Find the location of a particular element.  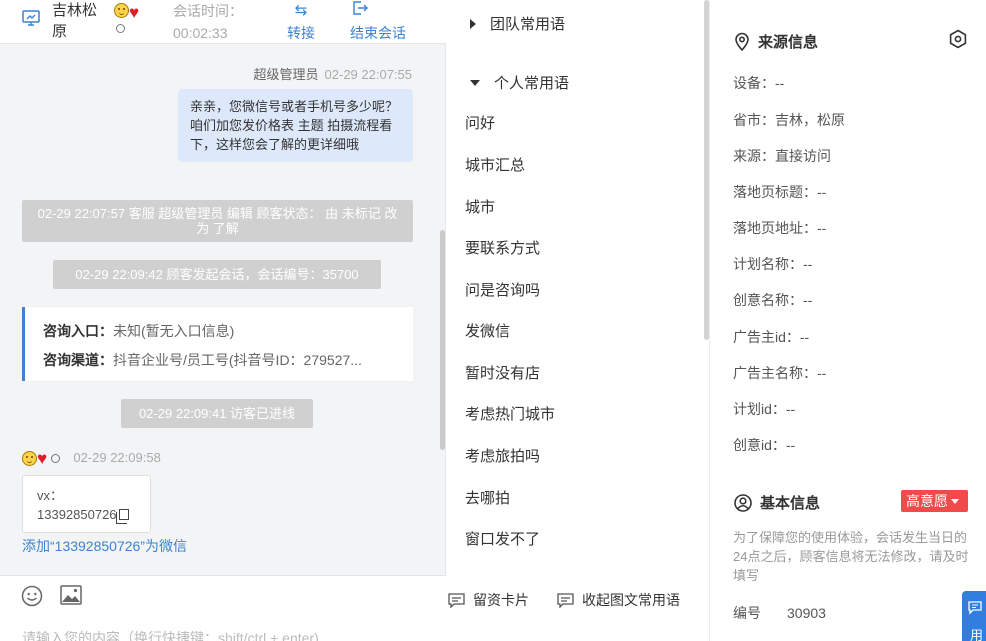

transfer-icon: ⇆ is located at coordinates (301, 10).